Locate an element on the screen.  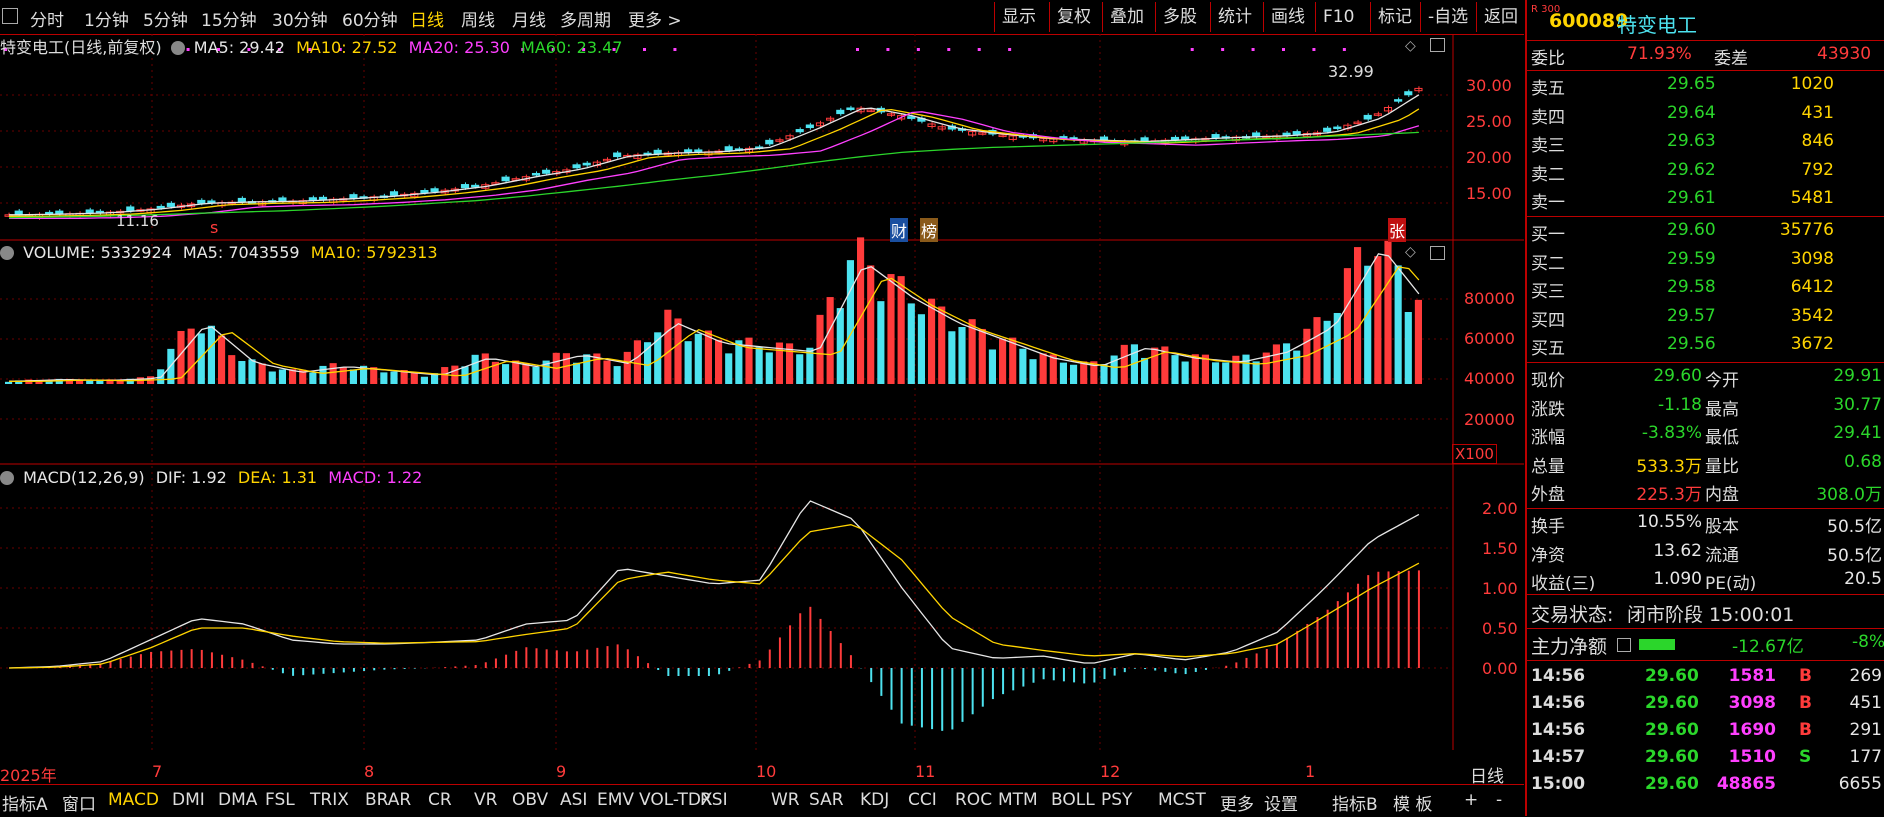
indicator-tab-8: CR is located at coordinates (440, 800).